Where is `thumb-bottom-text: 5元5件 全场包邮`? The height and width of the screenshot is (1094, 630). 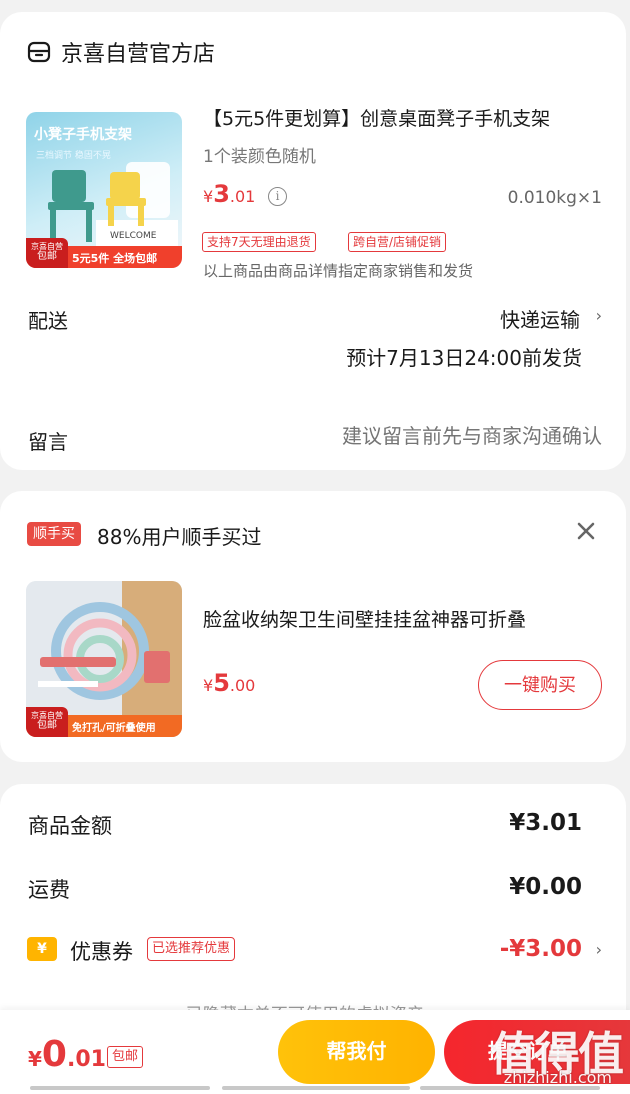
thumb-bottom-text: 5元5件 全场包邮 is located at coordinates (115, 258).